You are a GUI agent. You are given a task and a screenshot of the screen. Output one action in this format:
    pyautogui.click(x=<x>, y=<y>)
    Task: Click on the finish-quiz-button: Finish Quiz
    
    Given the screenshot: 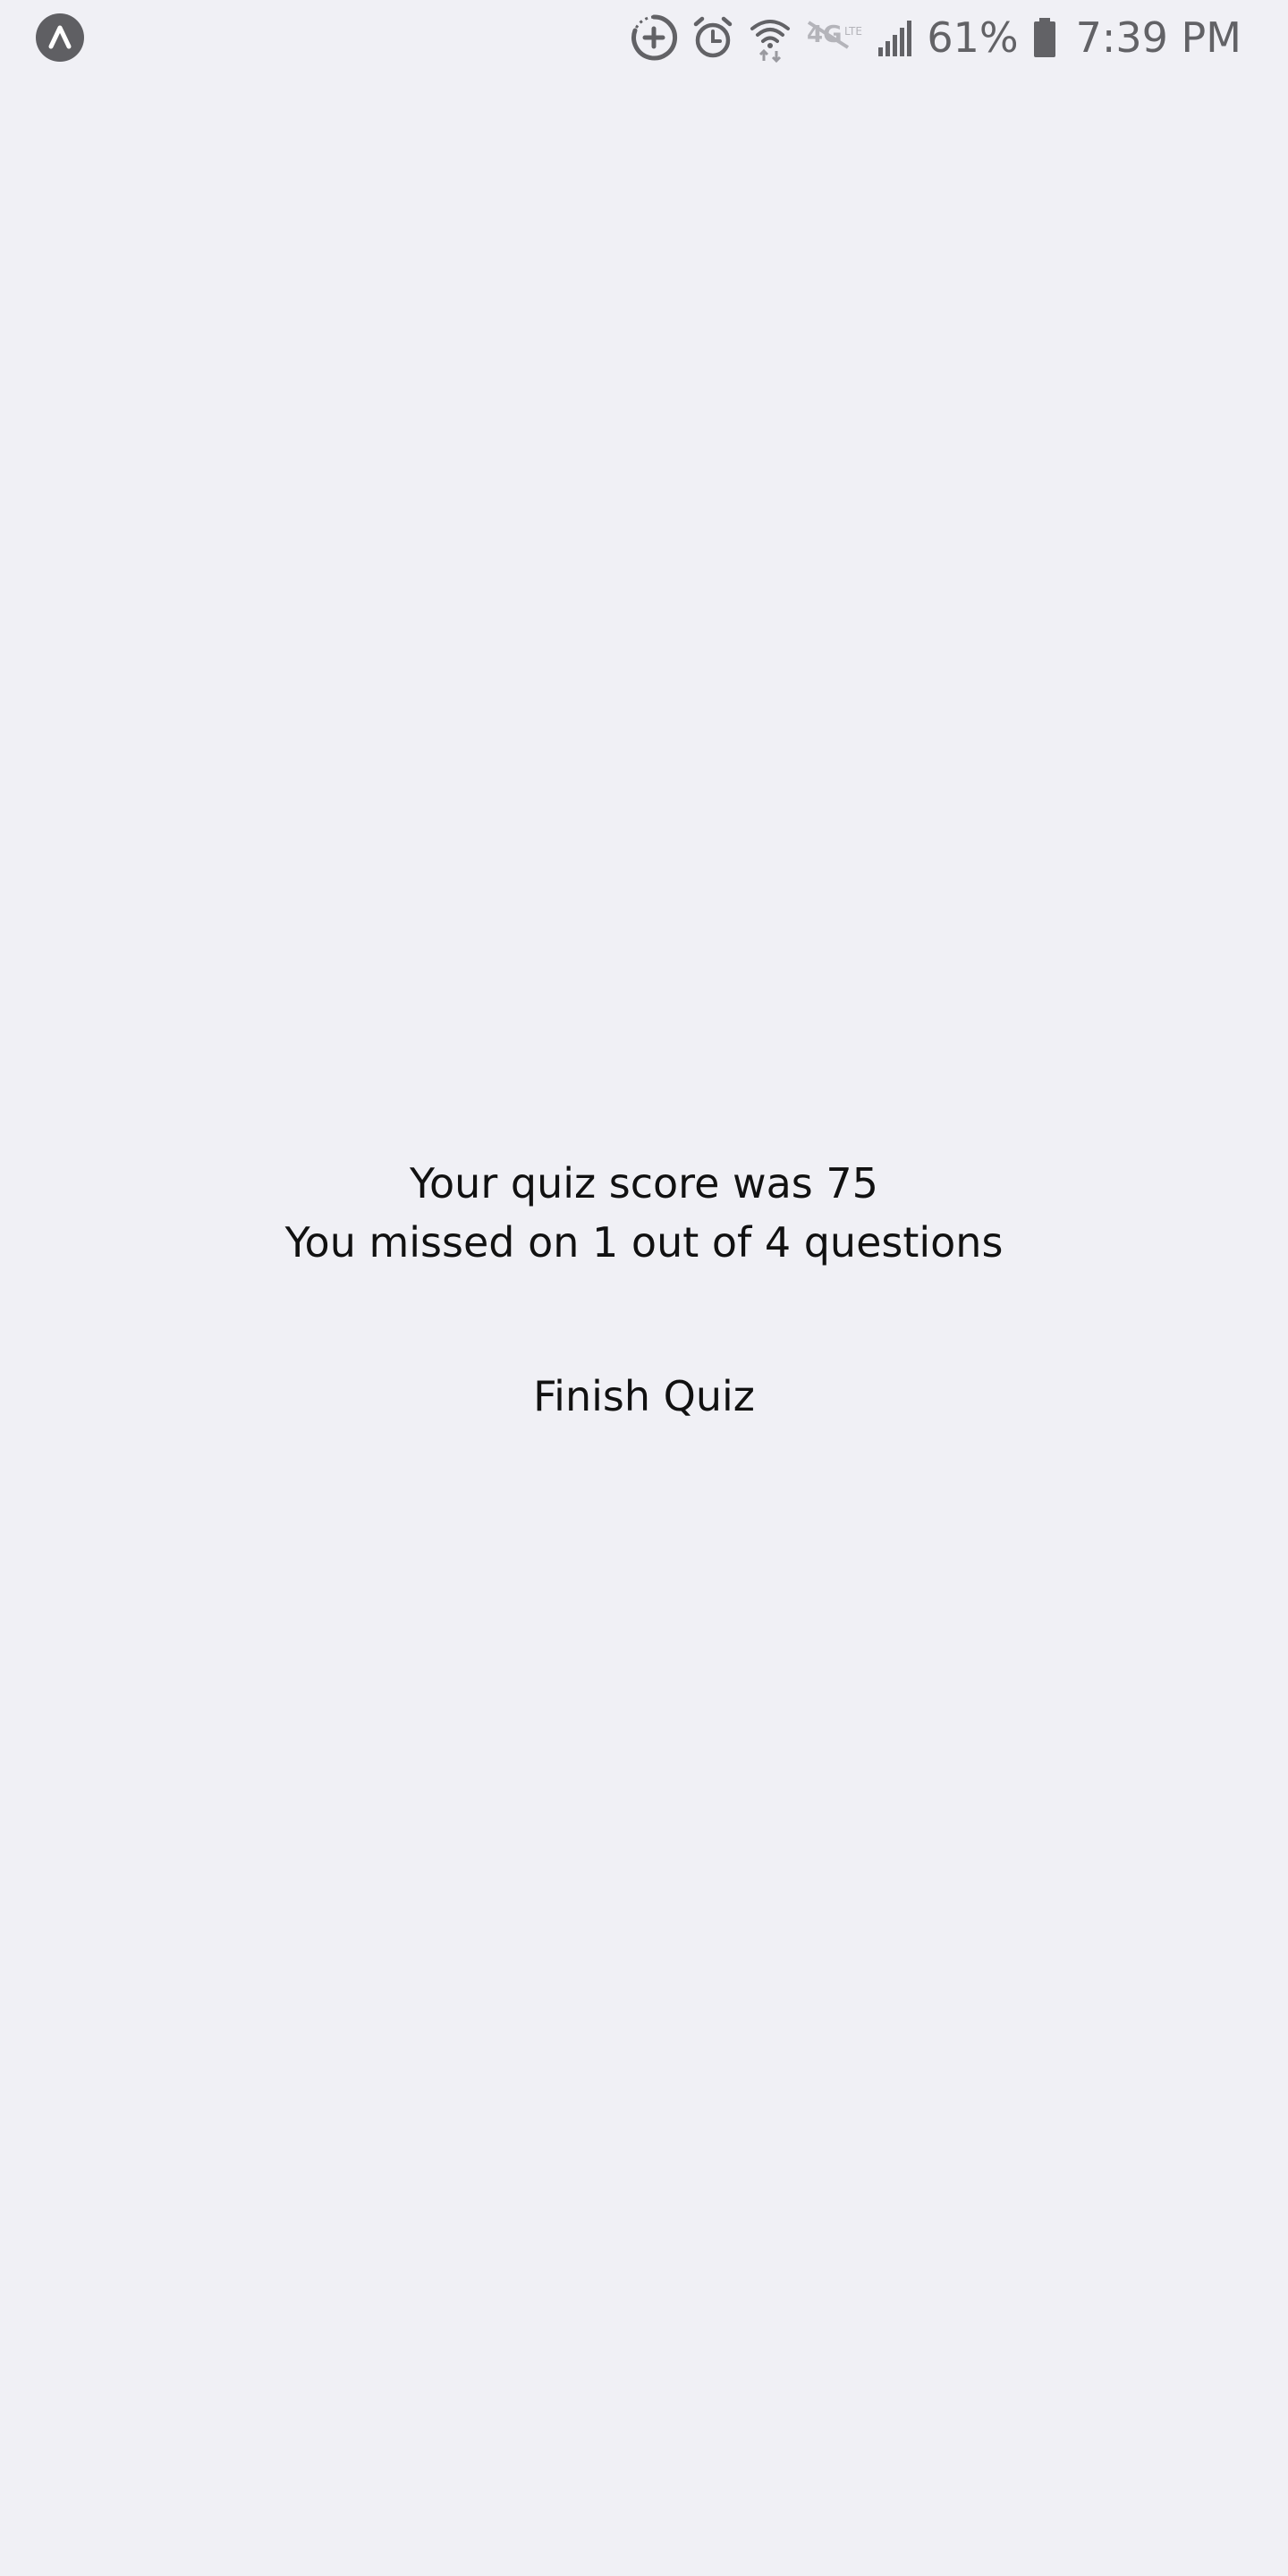 What is the action you would take?
    pyautogui.click(x=644, y=1396)
    